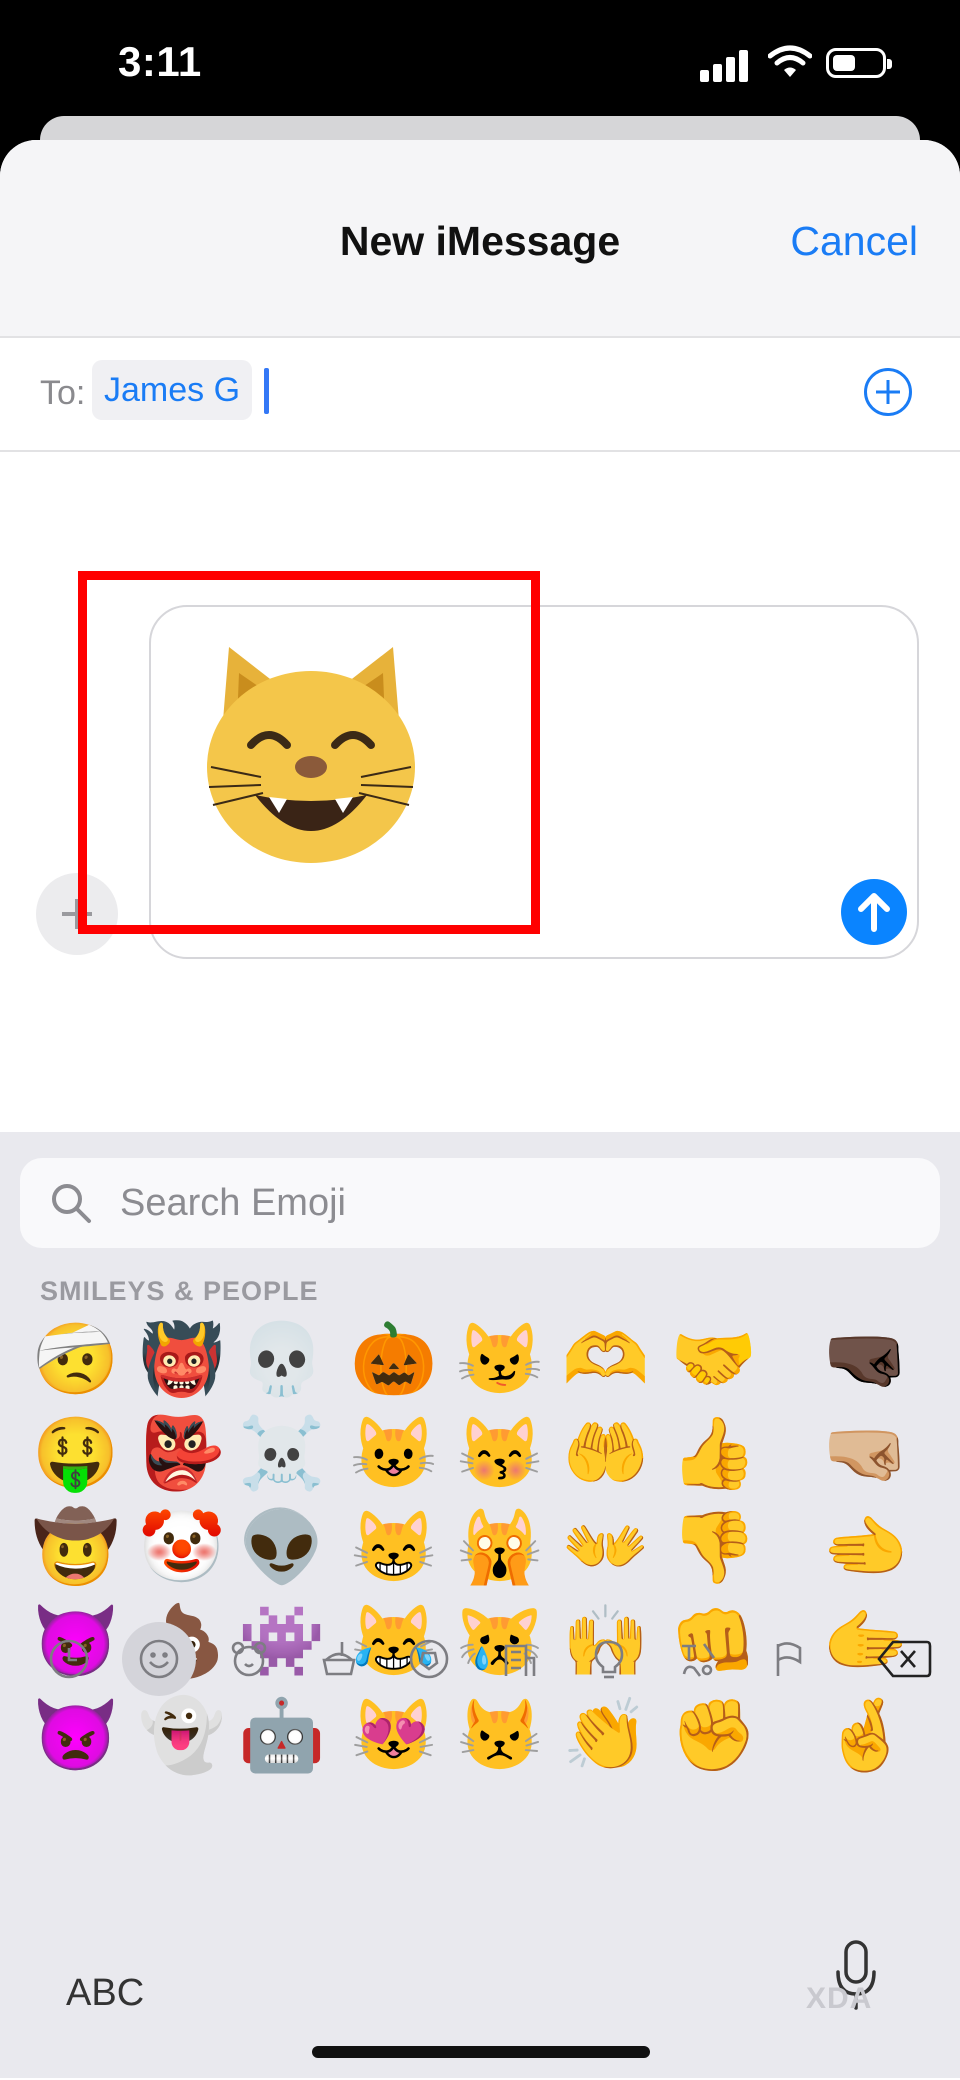 The image size is (960, 2080). What do you see at coordinates (888, 392) in the screenshot?
I see `add-contact-icon` at bounding box center [888, 392].